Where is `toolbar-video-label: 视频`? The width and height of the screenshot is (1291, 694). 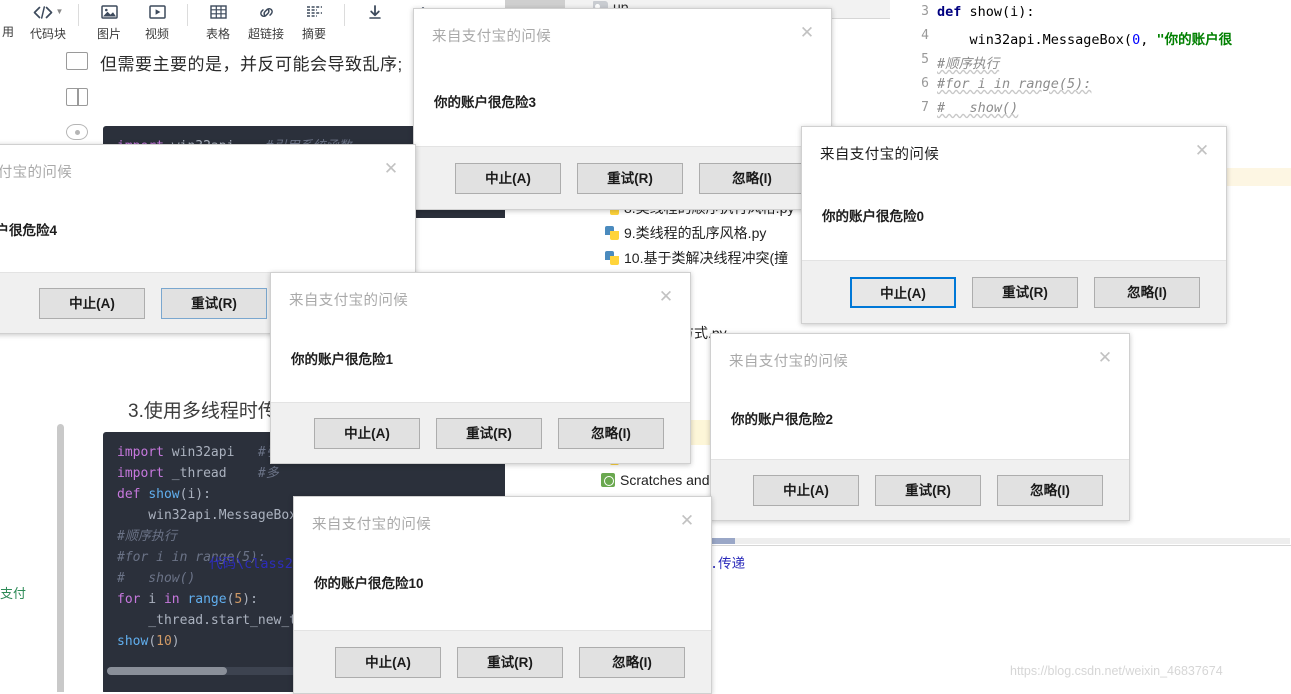 toolbar-video-label: 视频 is located at coordinates (157, 34).